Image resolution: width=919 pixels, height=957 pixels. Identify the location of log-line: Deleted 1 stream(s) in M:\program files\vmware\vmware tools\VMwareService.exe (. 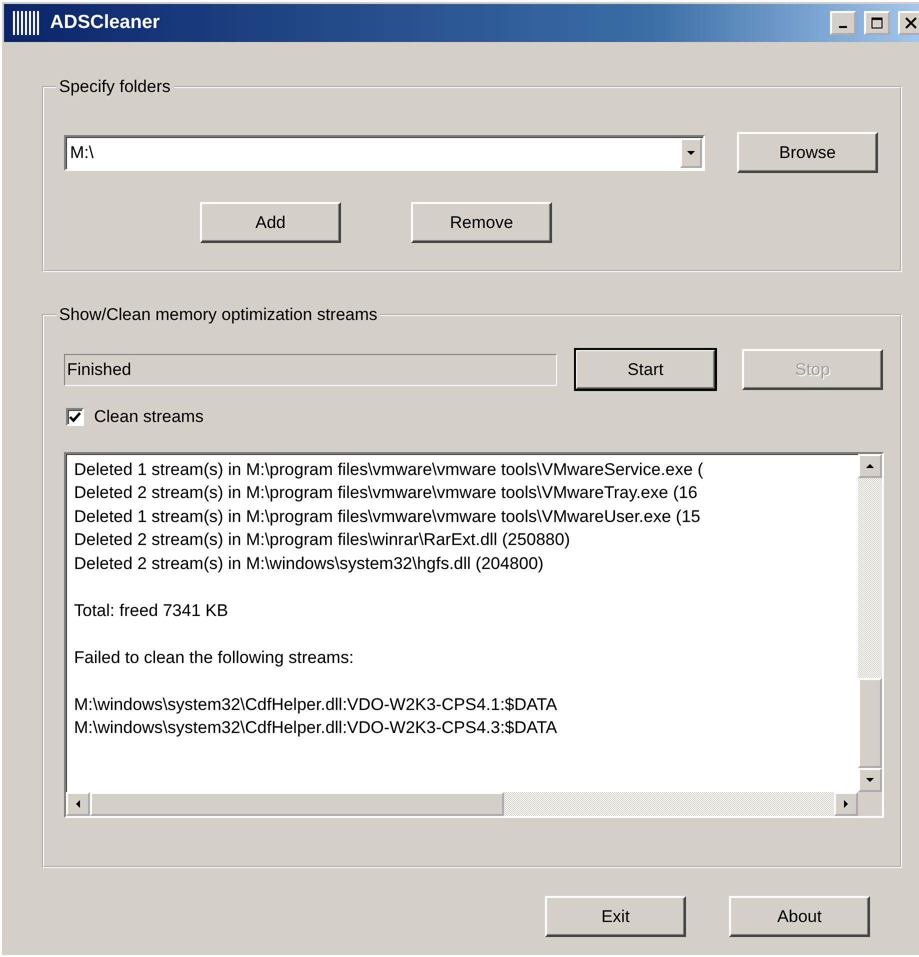
(389, 469).